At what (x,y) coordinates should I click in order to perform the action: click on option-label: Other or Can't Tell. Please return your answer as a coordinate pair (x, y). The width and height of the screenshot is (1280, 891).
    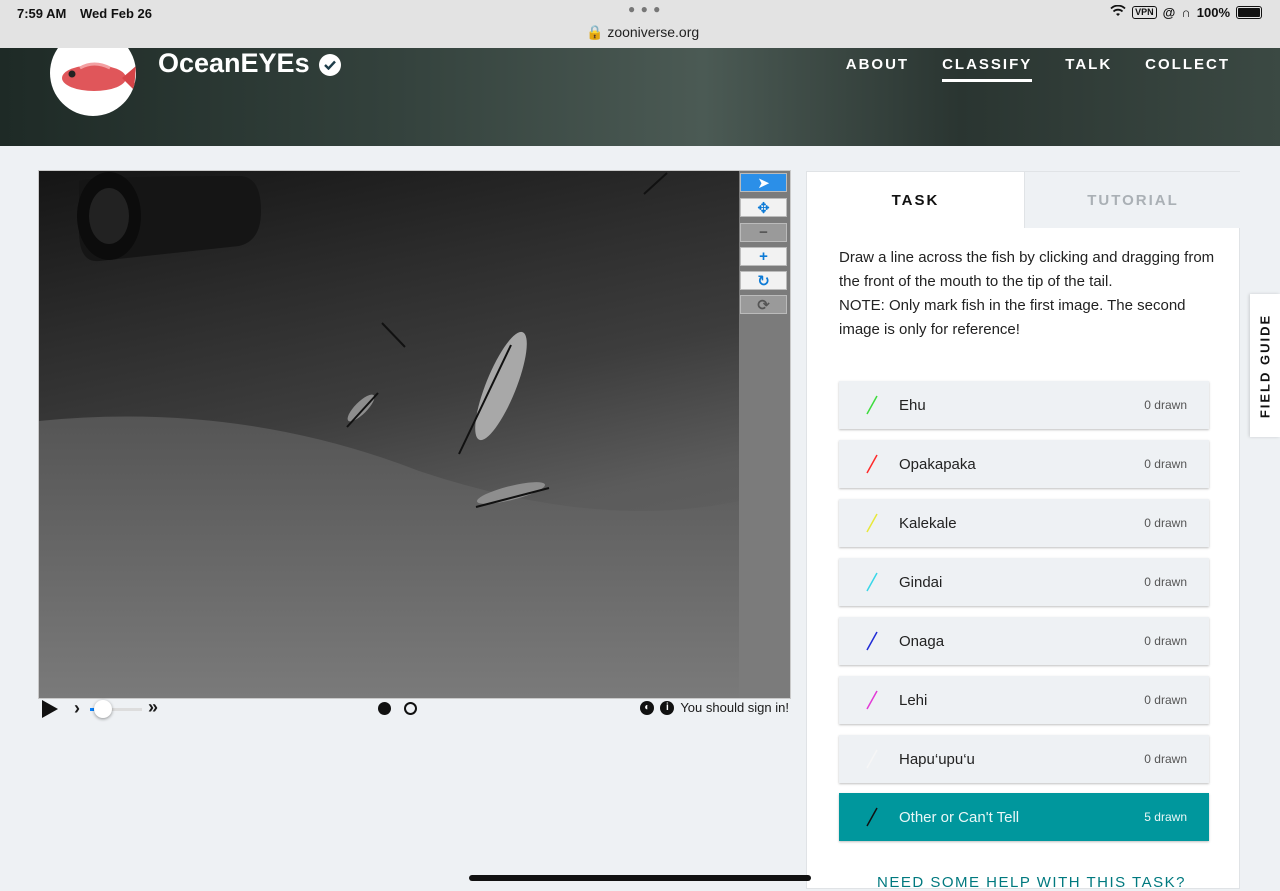
    Looking at the image, I should click on (959, 817).